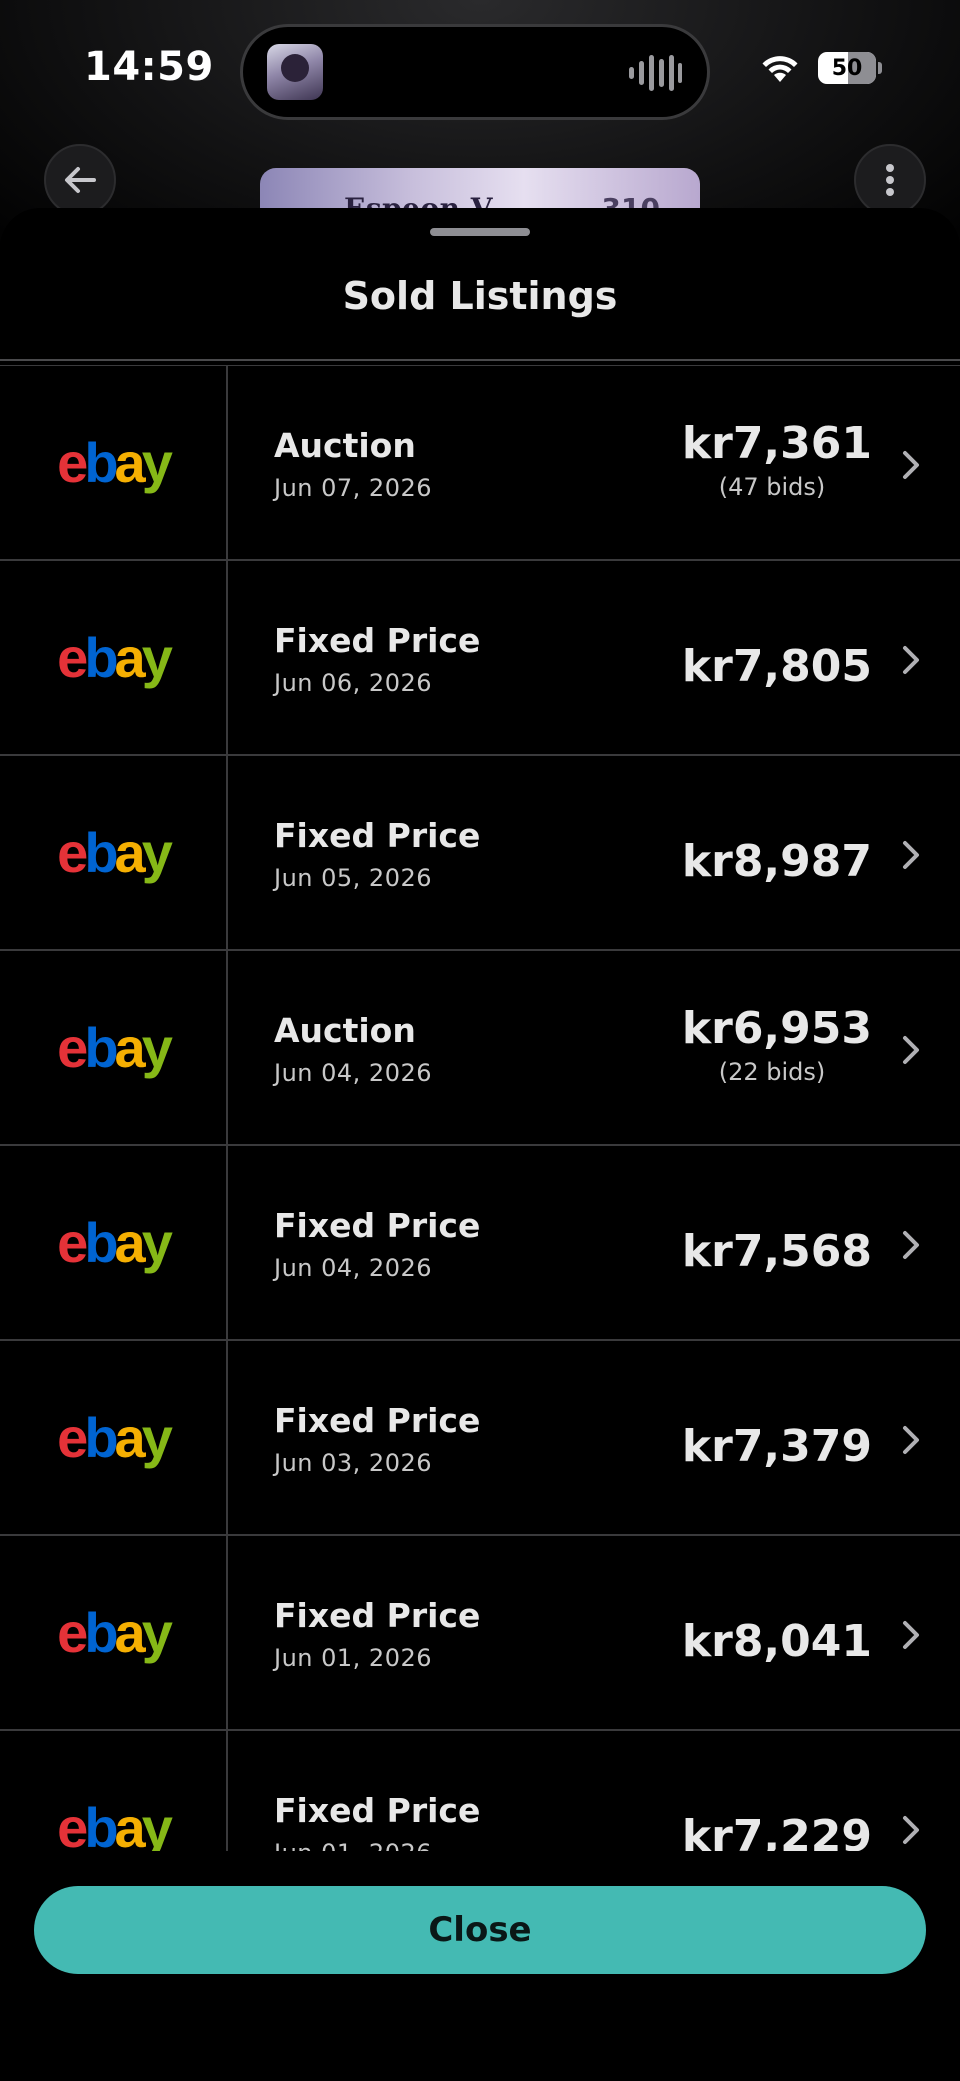  I want to click on listing-price: kr6,953, so click(776, 1028).